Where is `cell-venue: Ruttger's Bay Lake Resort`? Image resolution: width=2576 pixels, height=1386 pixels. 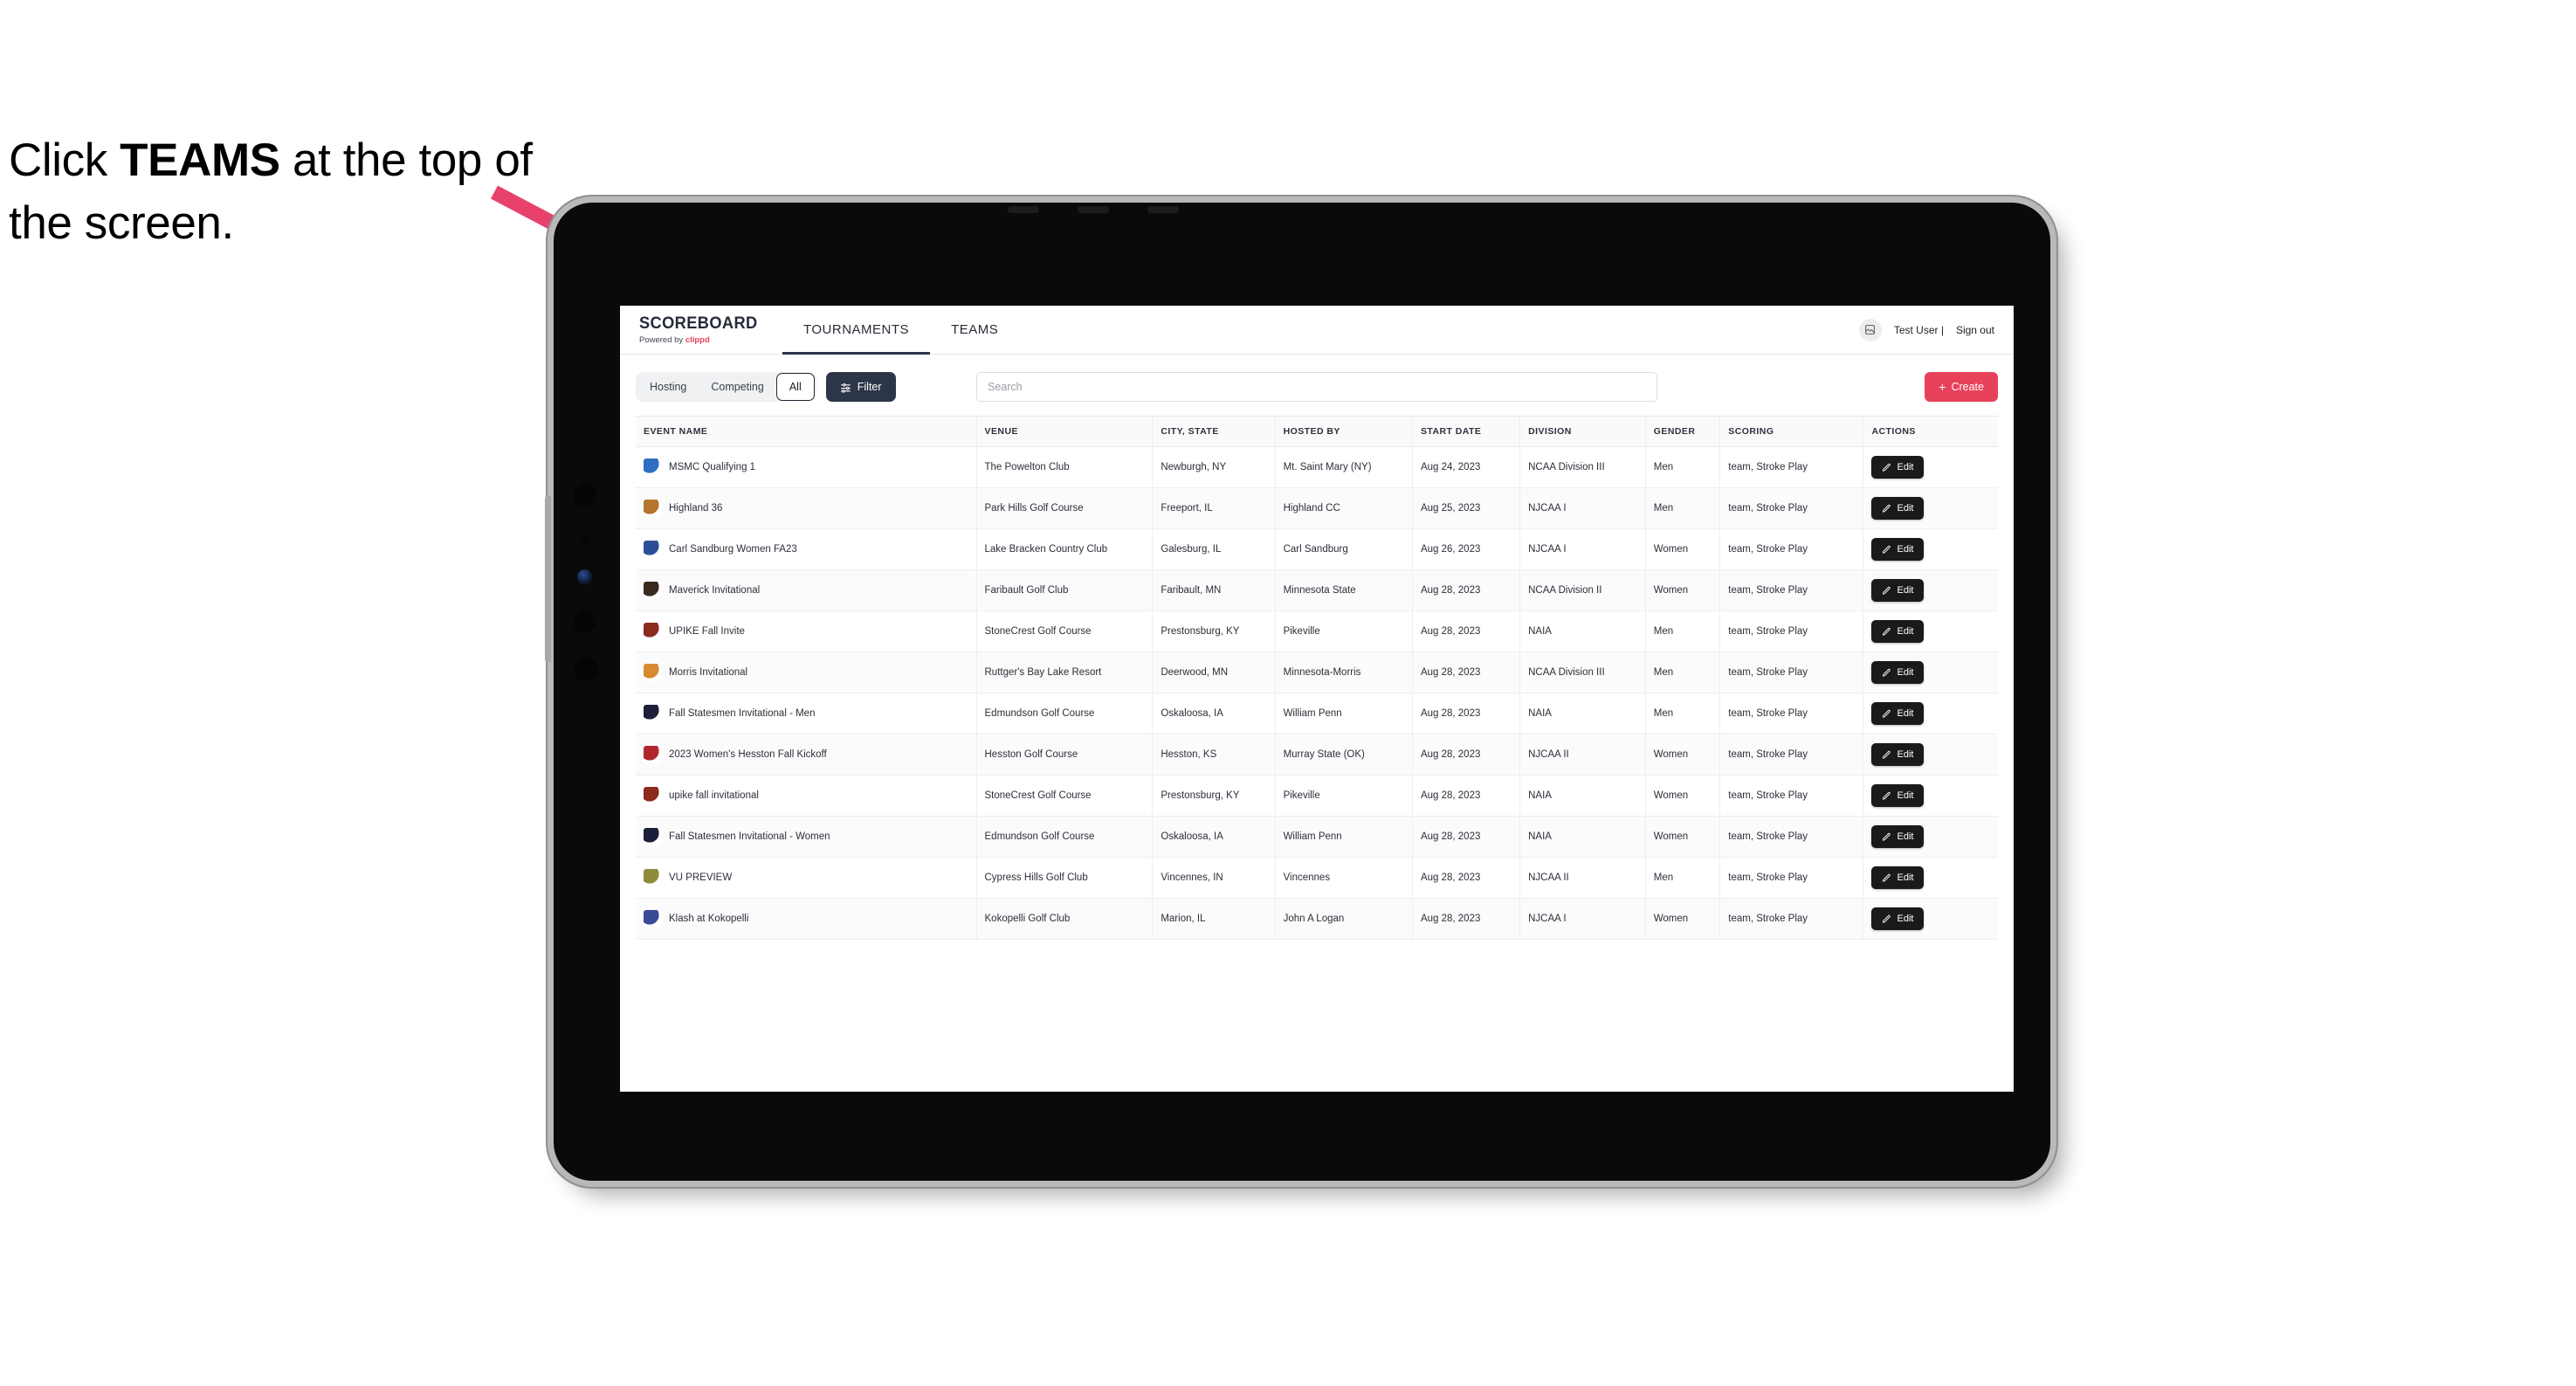 cell-venue: Ruttger's Bay Lake Resort is located at coordinates (1065, 672).